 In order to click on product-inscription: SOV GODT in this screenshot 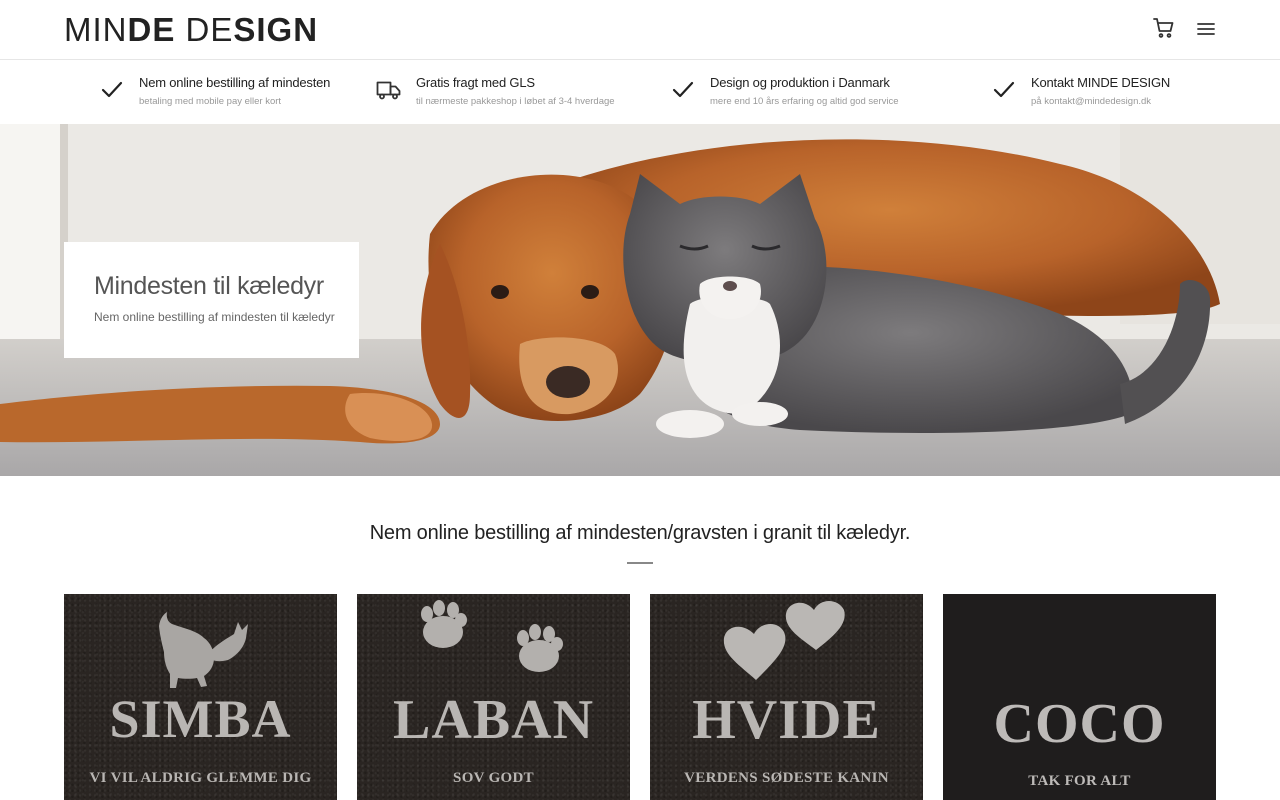, I will do `click(493, 778)`.